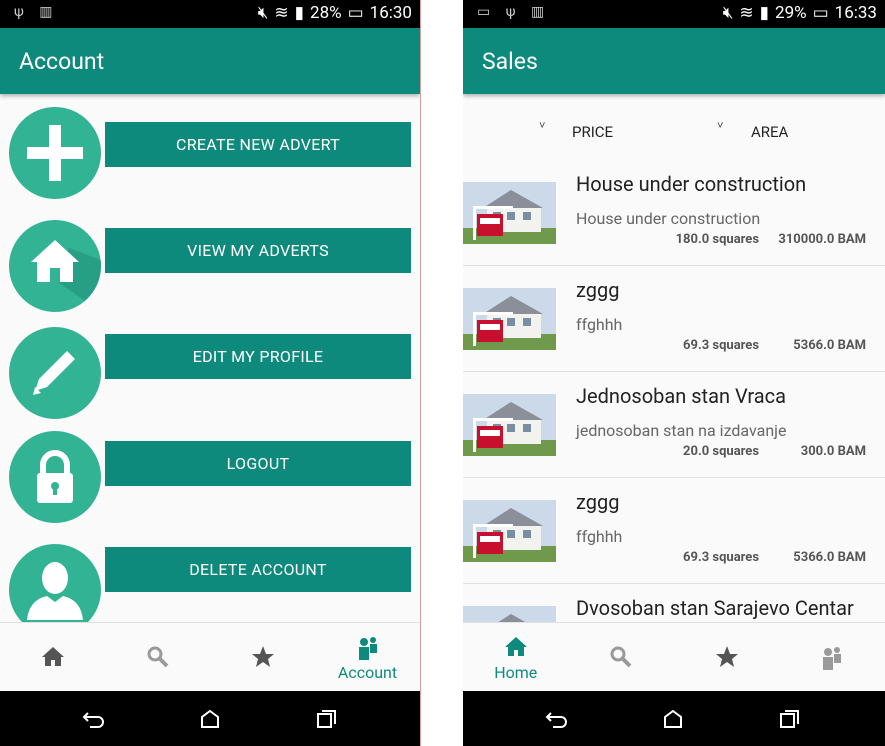 Image resolution: width=885 pixels, height=746 pixels. What do you see at coordinates (36, 12) in the screenshot?
I see `notification-icons: ψ ▥` at bounding box center [36, 12].